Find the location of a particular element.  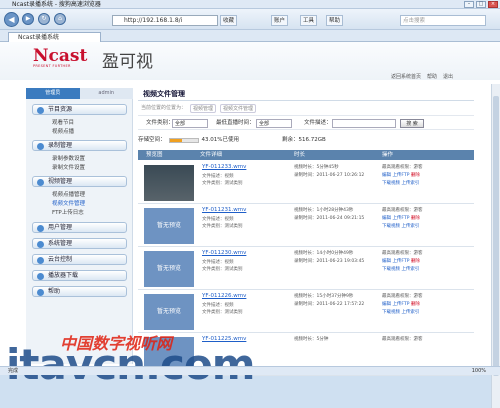

zoom-level: 100% is located at coordinates (479, 371).